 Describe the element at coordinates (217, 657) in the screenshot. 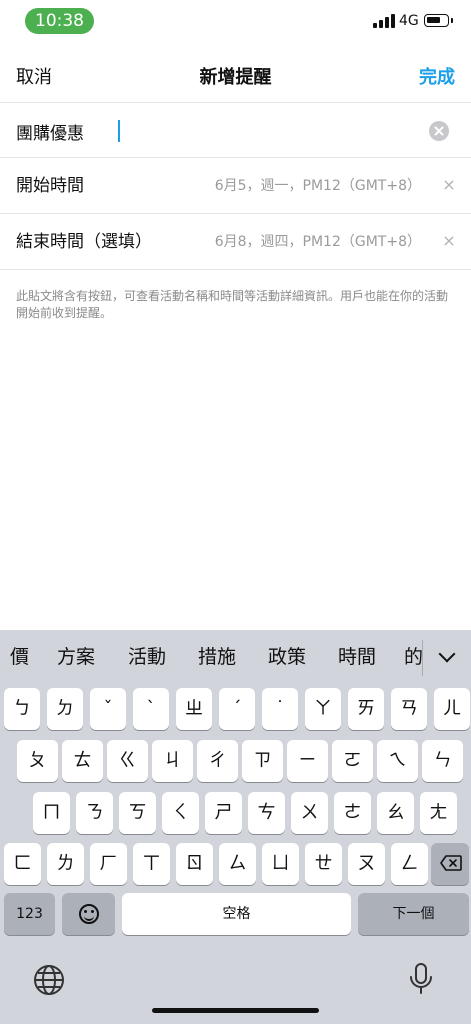

I see `candidate-word: 措施` at that location.